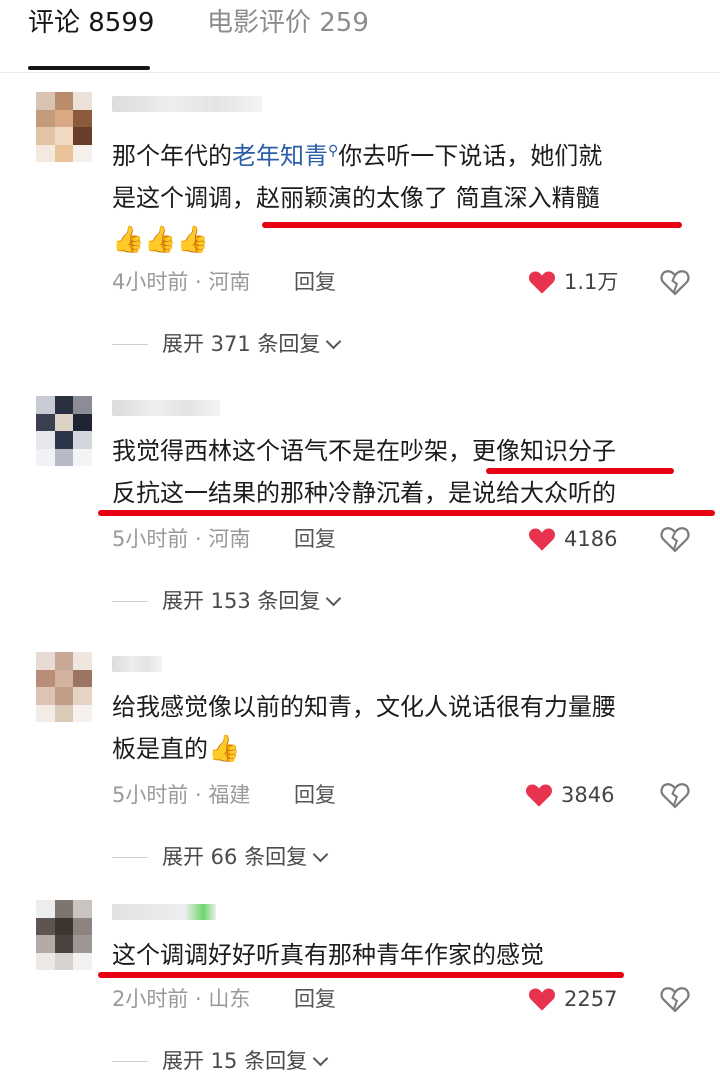  What do you see at coordinates (470, 156) in the screenshot?
I see `comment-text: 你去听一下说话，她们就` at bounding box center [470, 156].